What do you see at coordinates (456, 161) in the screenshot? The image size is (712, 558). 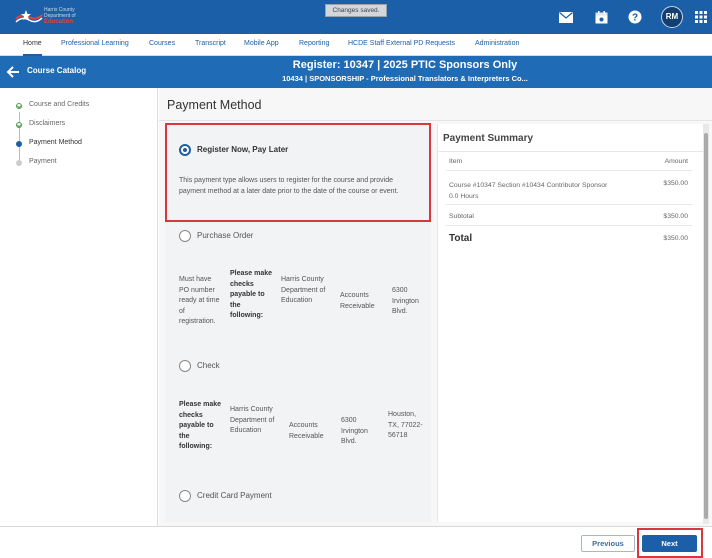 I see `summary-col-item: Item` at bounding box center [456, 161].